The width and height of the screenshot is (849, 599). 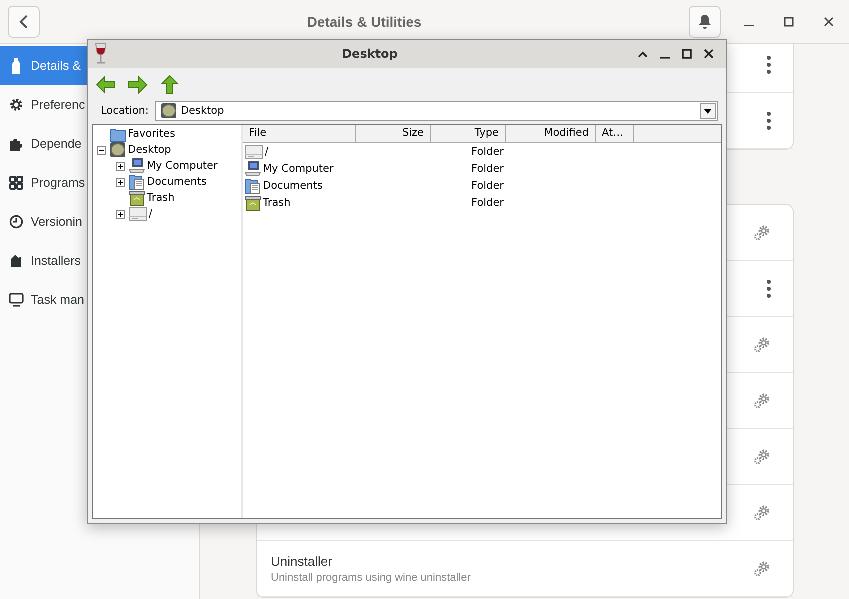 I want to click on file-name: My Computer, so click(x=298, y=168).